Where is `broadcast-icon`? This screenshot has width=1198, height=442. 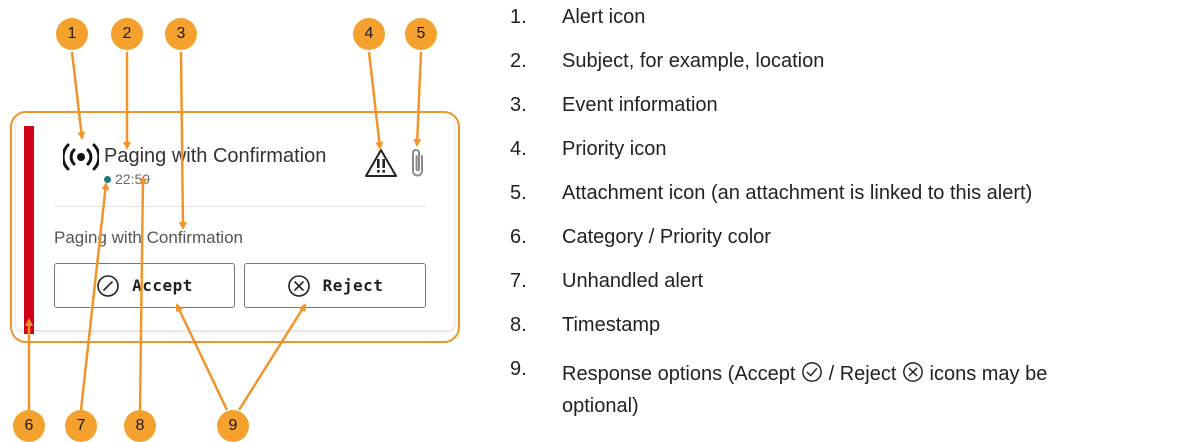
broadcast-icon is located at coordinates (81, 157).